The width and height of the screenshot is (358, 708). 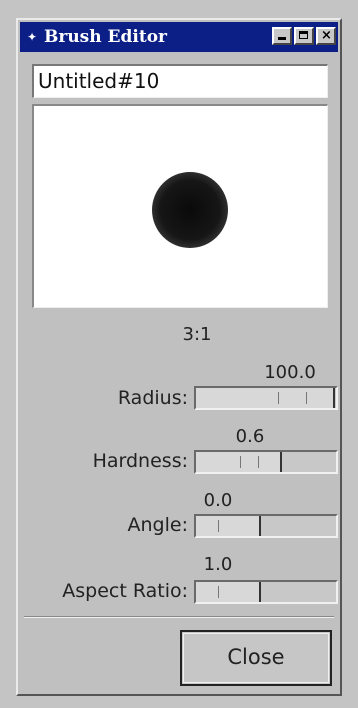 I want to click on close-button: Close, so click(x=256, y=658).